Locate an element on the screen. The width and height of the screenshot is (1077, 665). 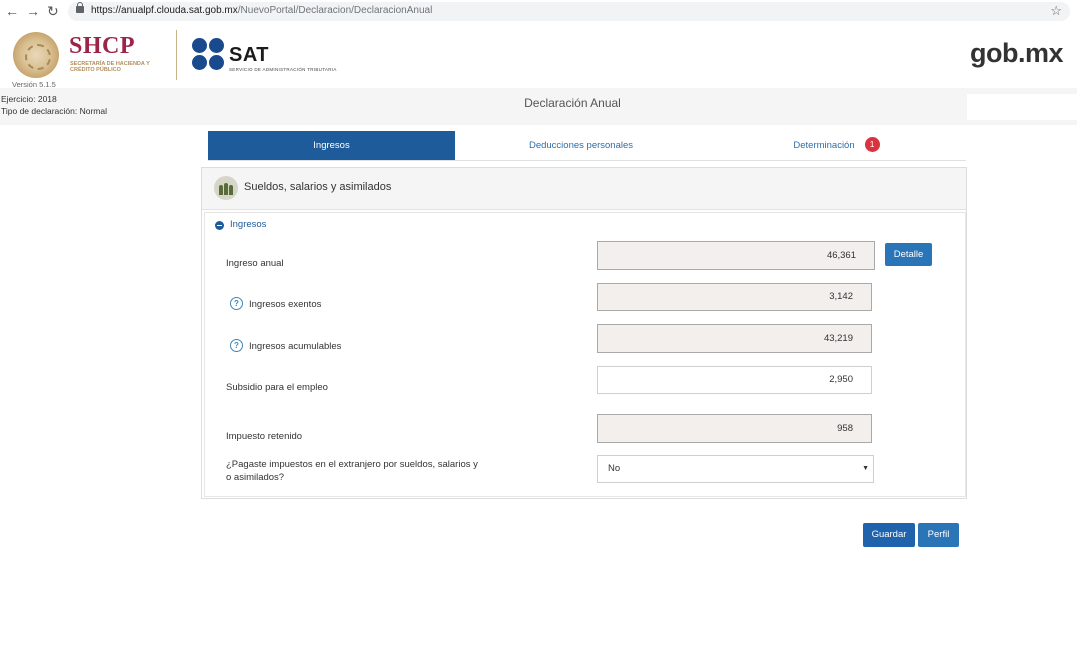
url-host: https://anualpf.clouda.sat.gob.mx is located at coordinates (164, 10).